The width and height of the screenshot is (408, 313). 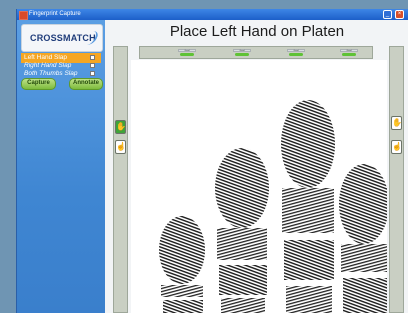 What do you see at coordinates (120, 127) in the screenshot?
I see `left-hand-icon: ✋` at bounding box center [120, 127].